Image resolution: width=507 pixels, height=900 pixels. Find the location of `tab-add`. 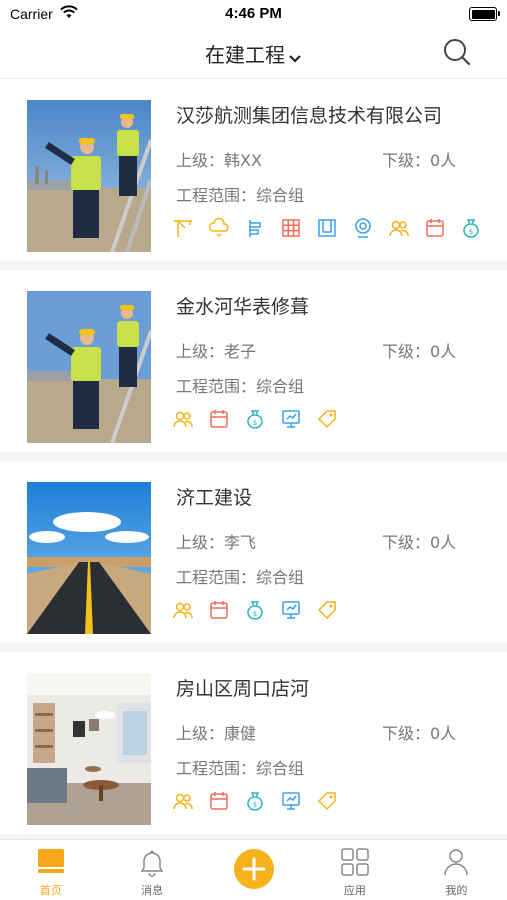

tab-add is located at coordinates (253, 870).